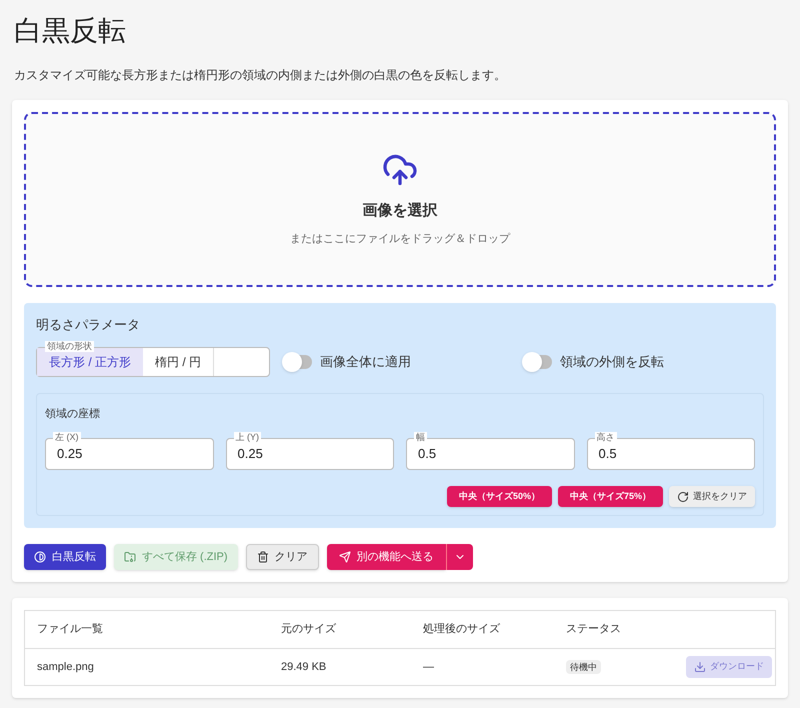 The width and height of the screenshot is (800, 708). What do you see at coordinates (66, 667) in the screenshot?
I see `table-cell-text: sample.png` at bounding box center [66, 667].